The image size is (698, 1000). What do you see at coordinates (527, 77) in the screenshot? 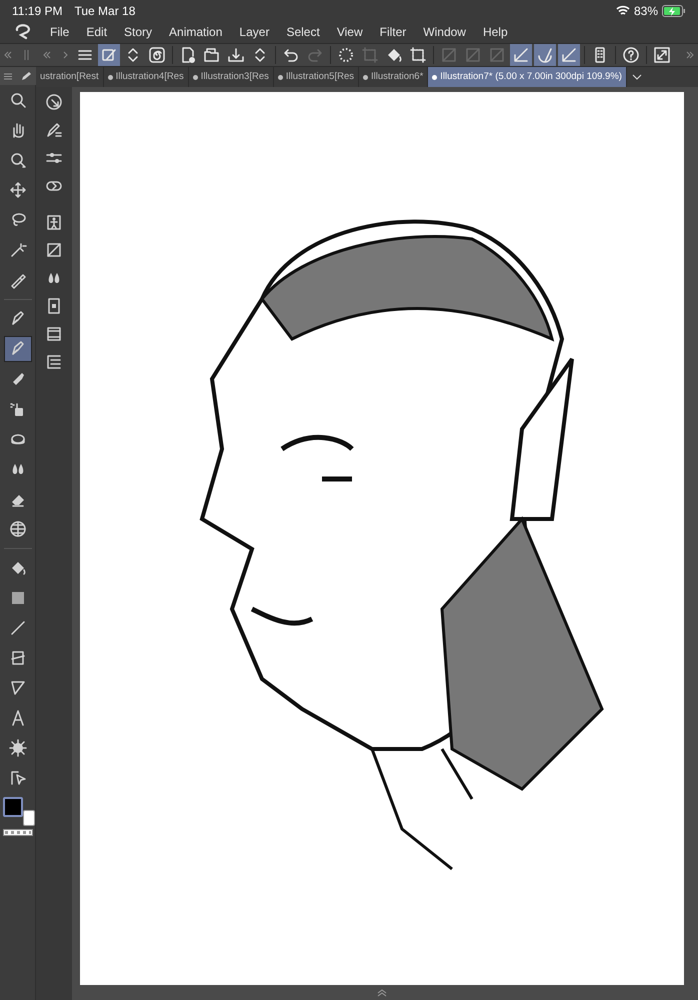
I see `document-tab: Illustration7* (5.00 x 7.00in 300dpi 109.9%)` at bounding box center [527, 77].